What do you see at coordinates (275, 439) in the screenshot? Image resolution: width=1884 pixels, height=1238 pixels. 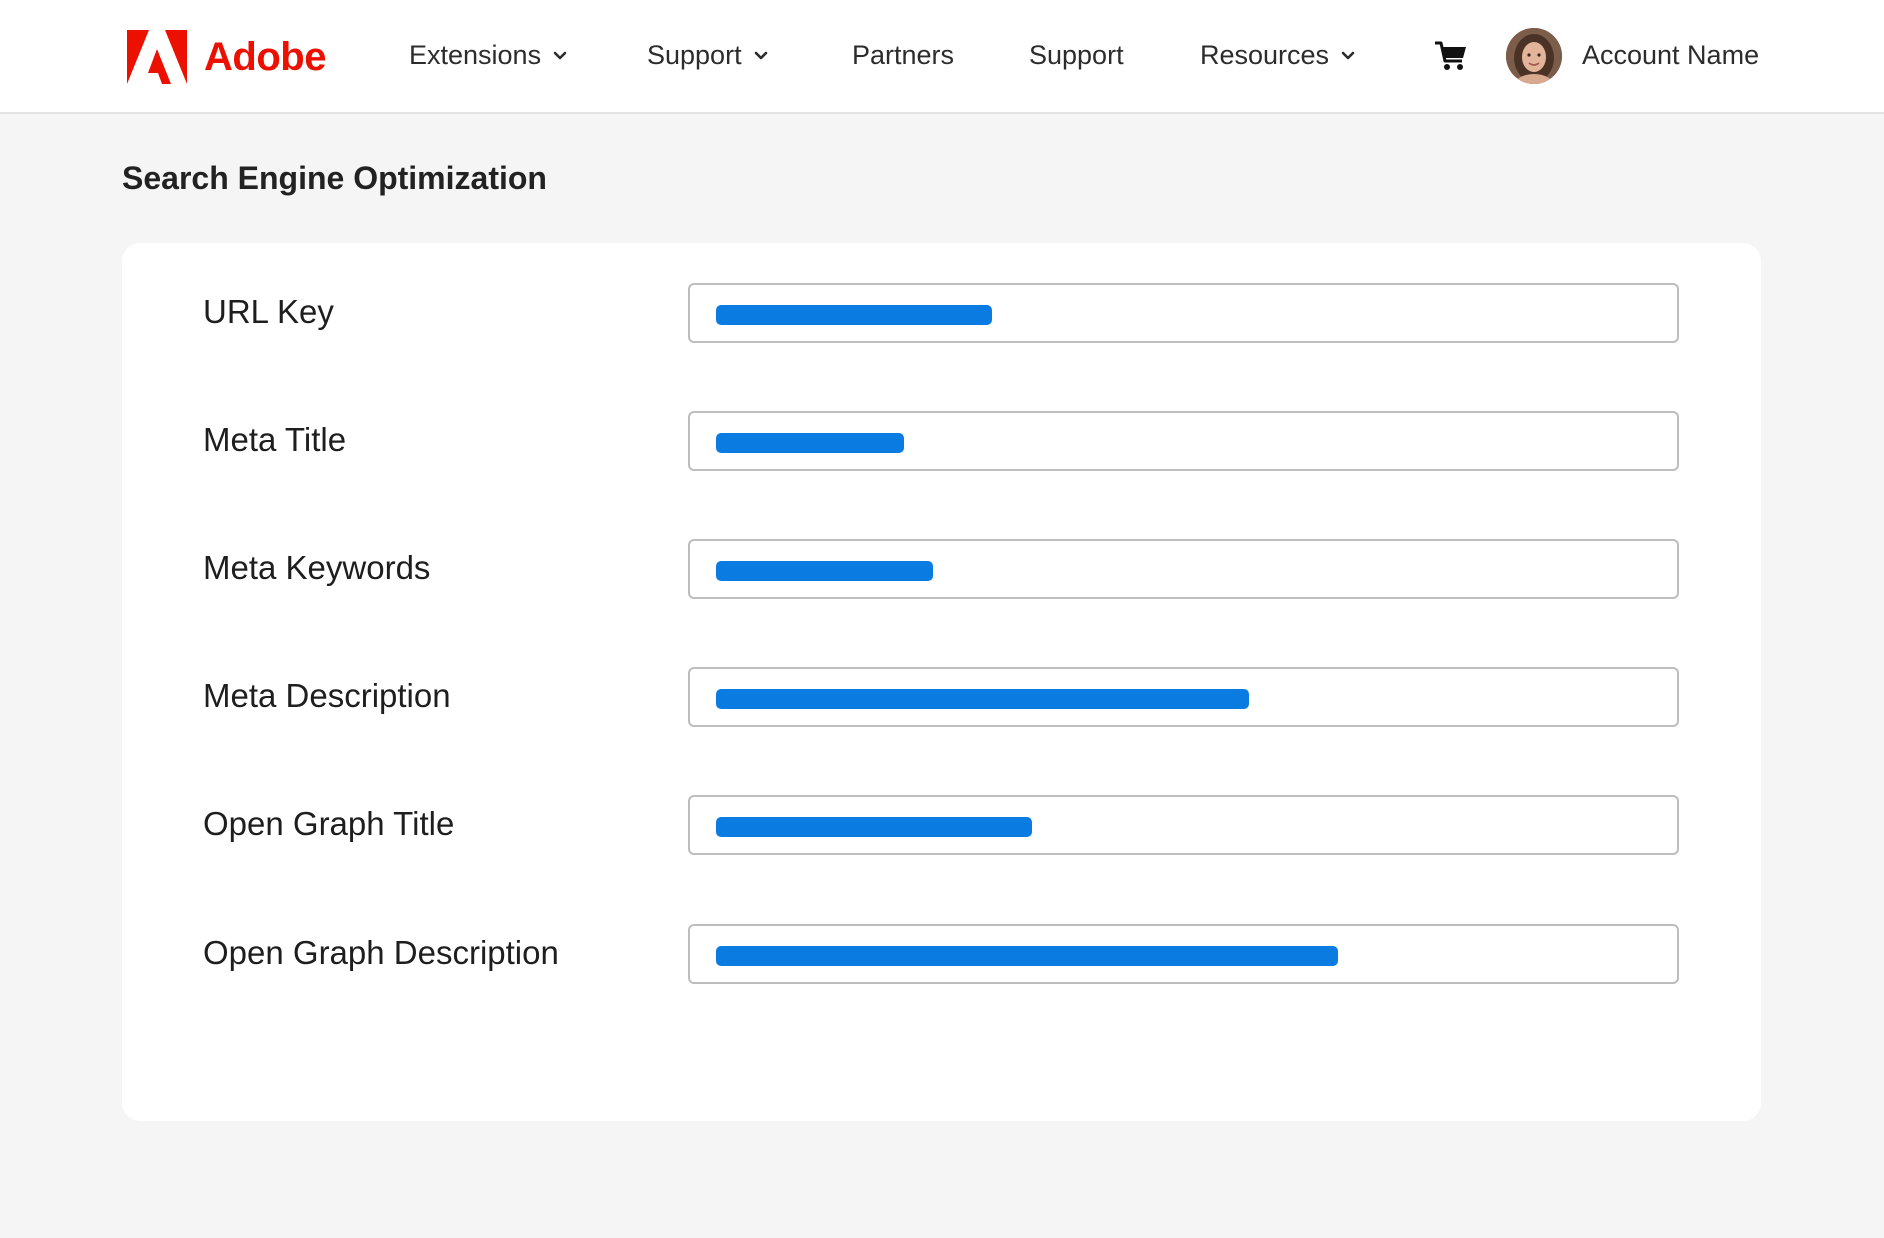 I see `field-label: Meta Title` at bounding box center [275, 439].